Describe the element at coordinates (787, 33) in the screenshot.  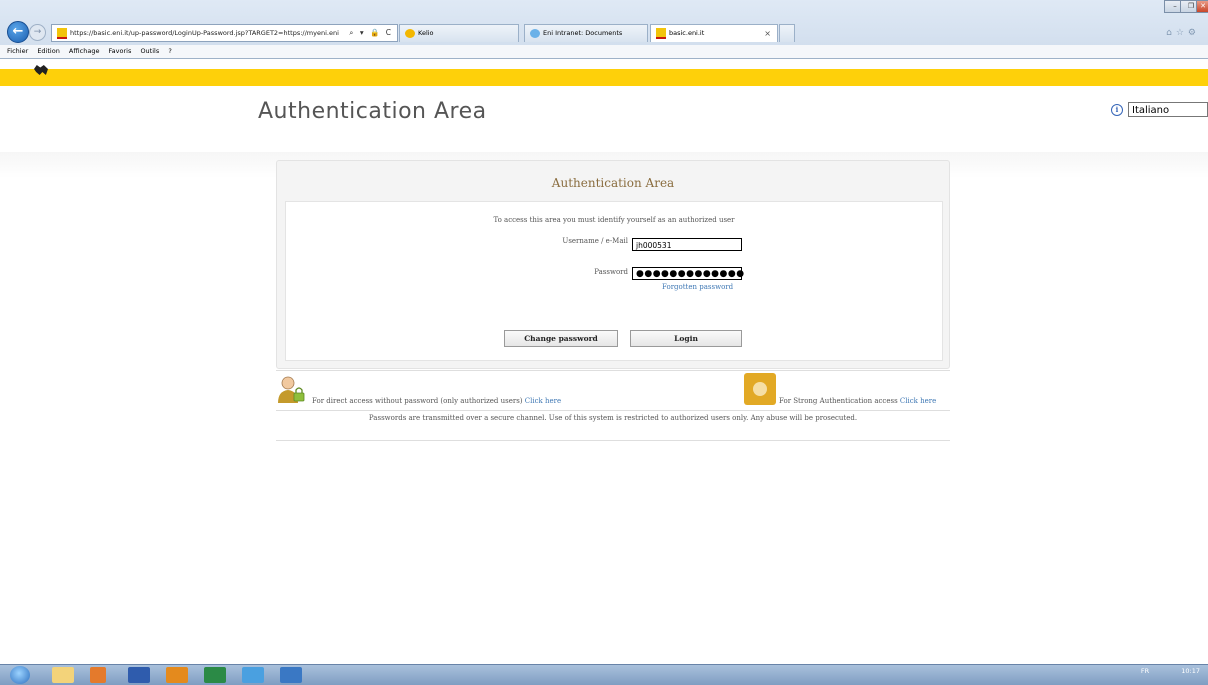
I see `new-tab-button` at that location.